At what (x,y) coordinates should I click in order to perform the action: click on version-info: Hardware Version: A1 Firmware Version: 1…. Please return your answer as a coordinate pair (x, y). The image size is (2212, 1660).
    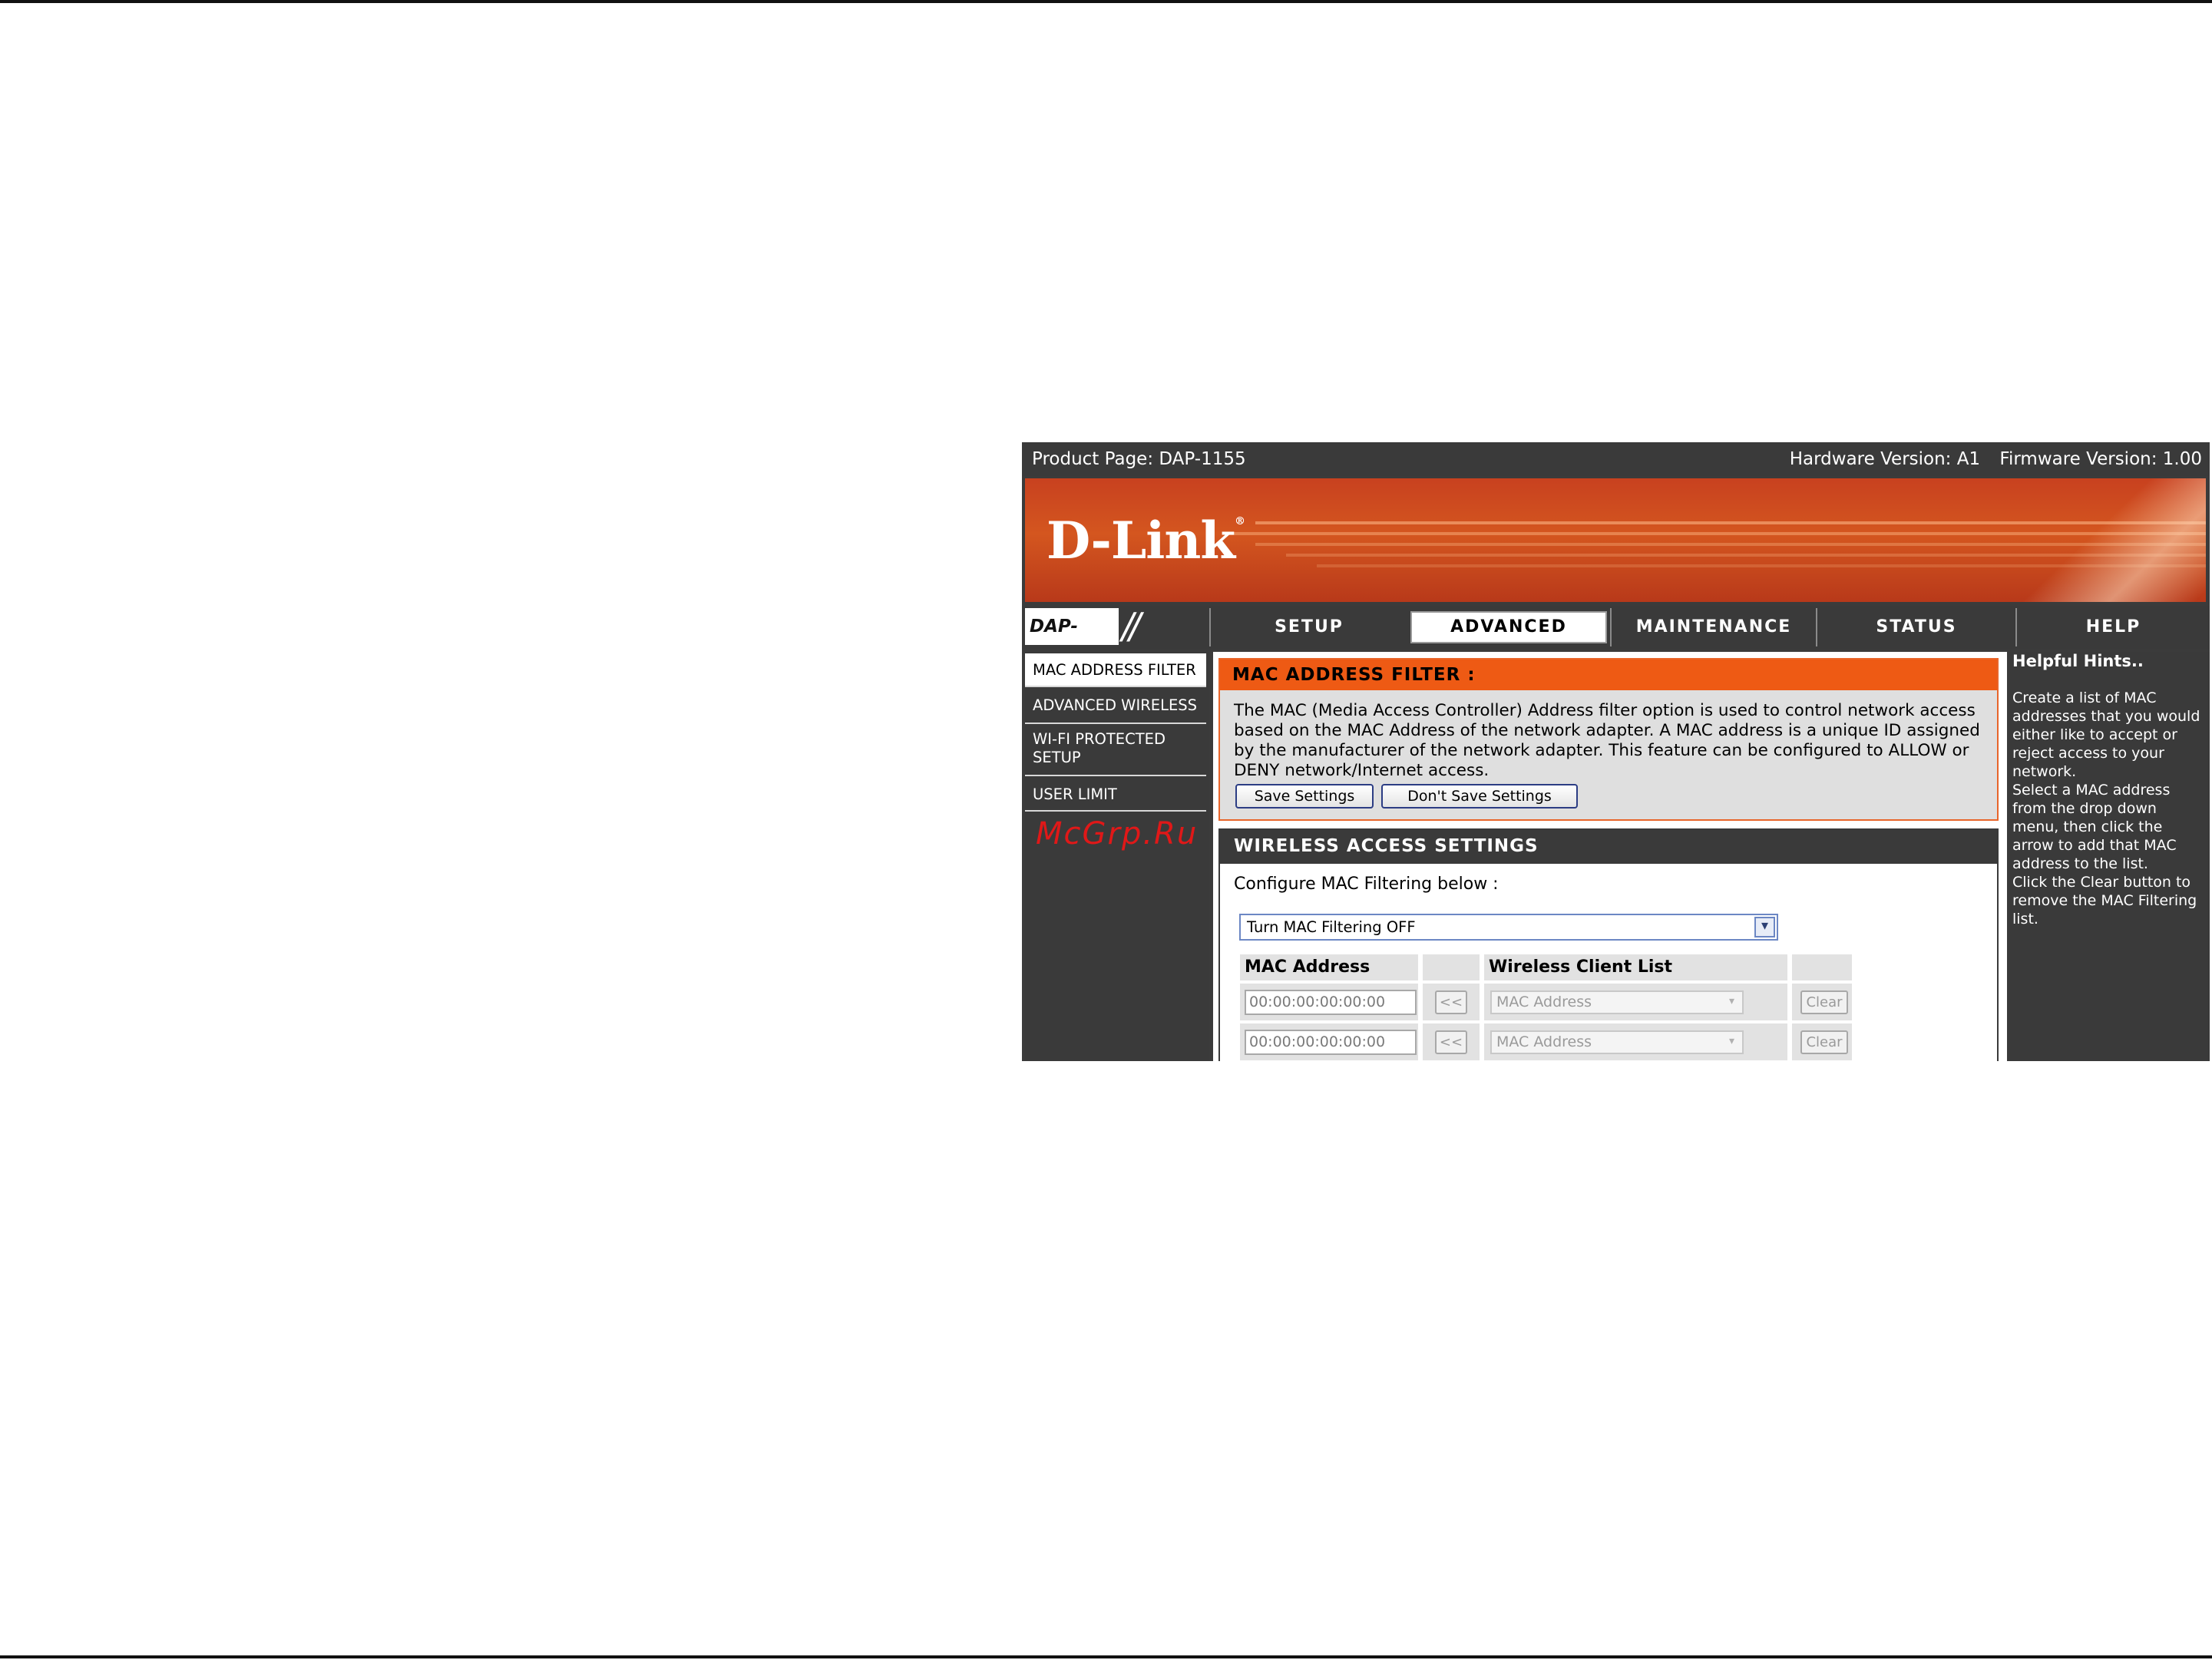
    Looking at the image, I should click on (1989, 459).